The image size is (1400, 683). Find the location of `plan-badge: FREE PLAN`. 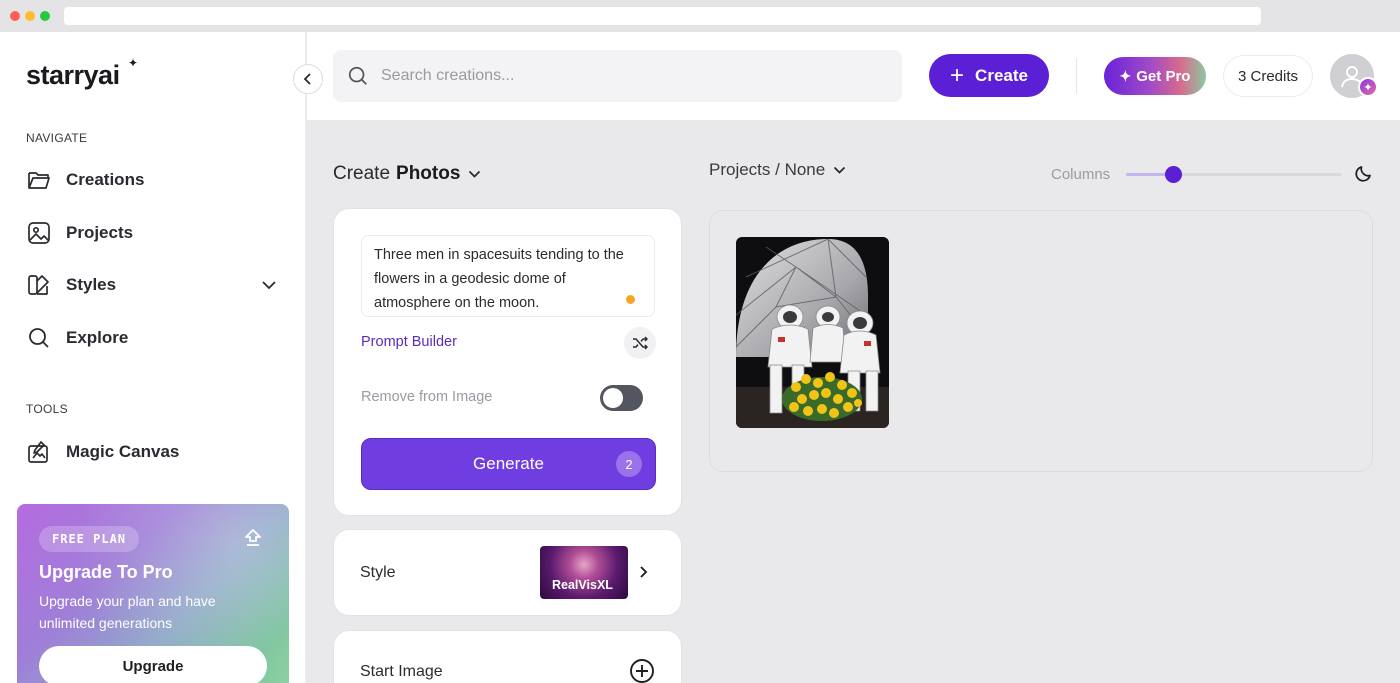

plan-badge: FREE PLAN is located at coordinates (89, 539).